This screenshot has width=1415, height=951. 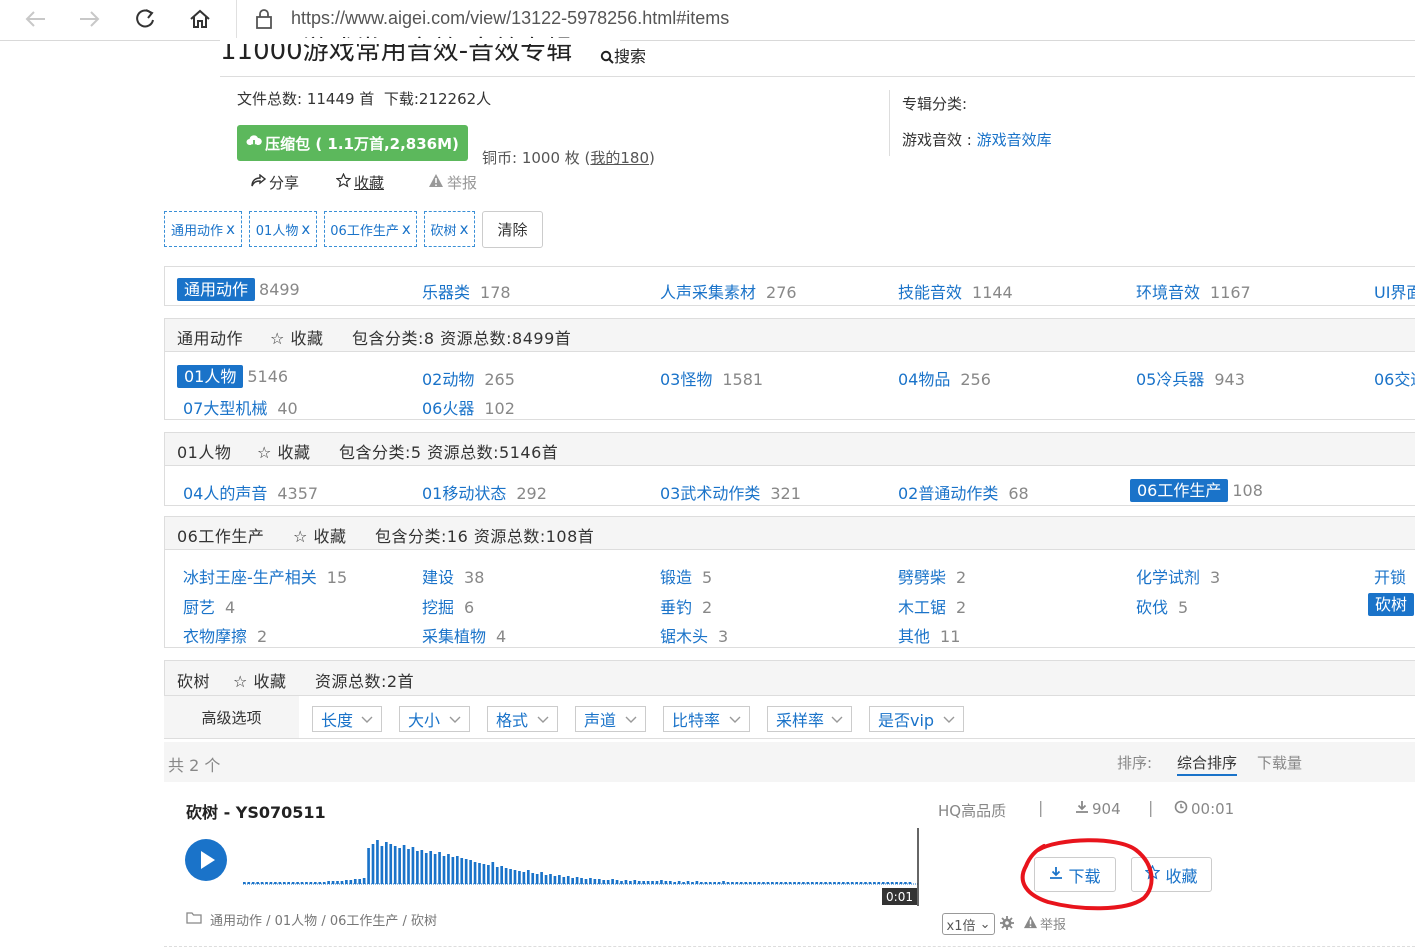 What do you see at coordinates (448, 606) in the screenshot?
I see `subcategory-item: 挖掘 6` at bounding box center [448, 606].